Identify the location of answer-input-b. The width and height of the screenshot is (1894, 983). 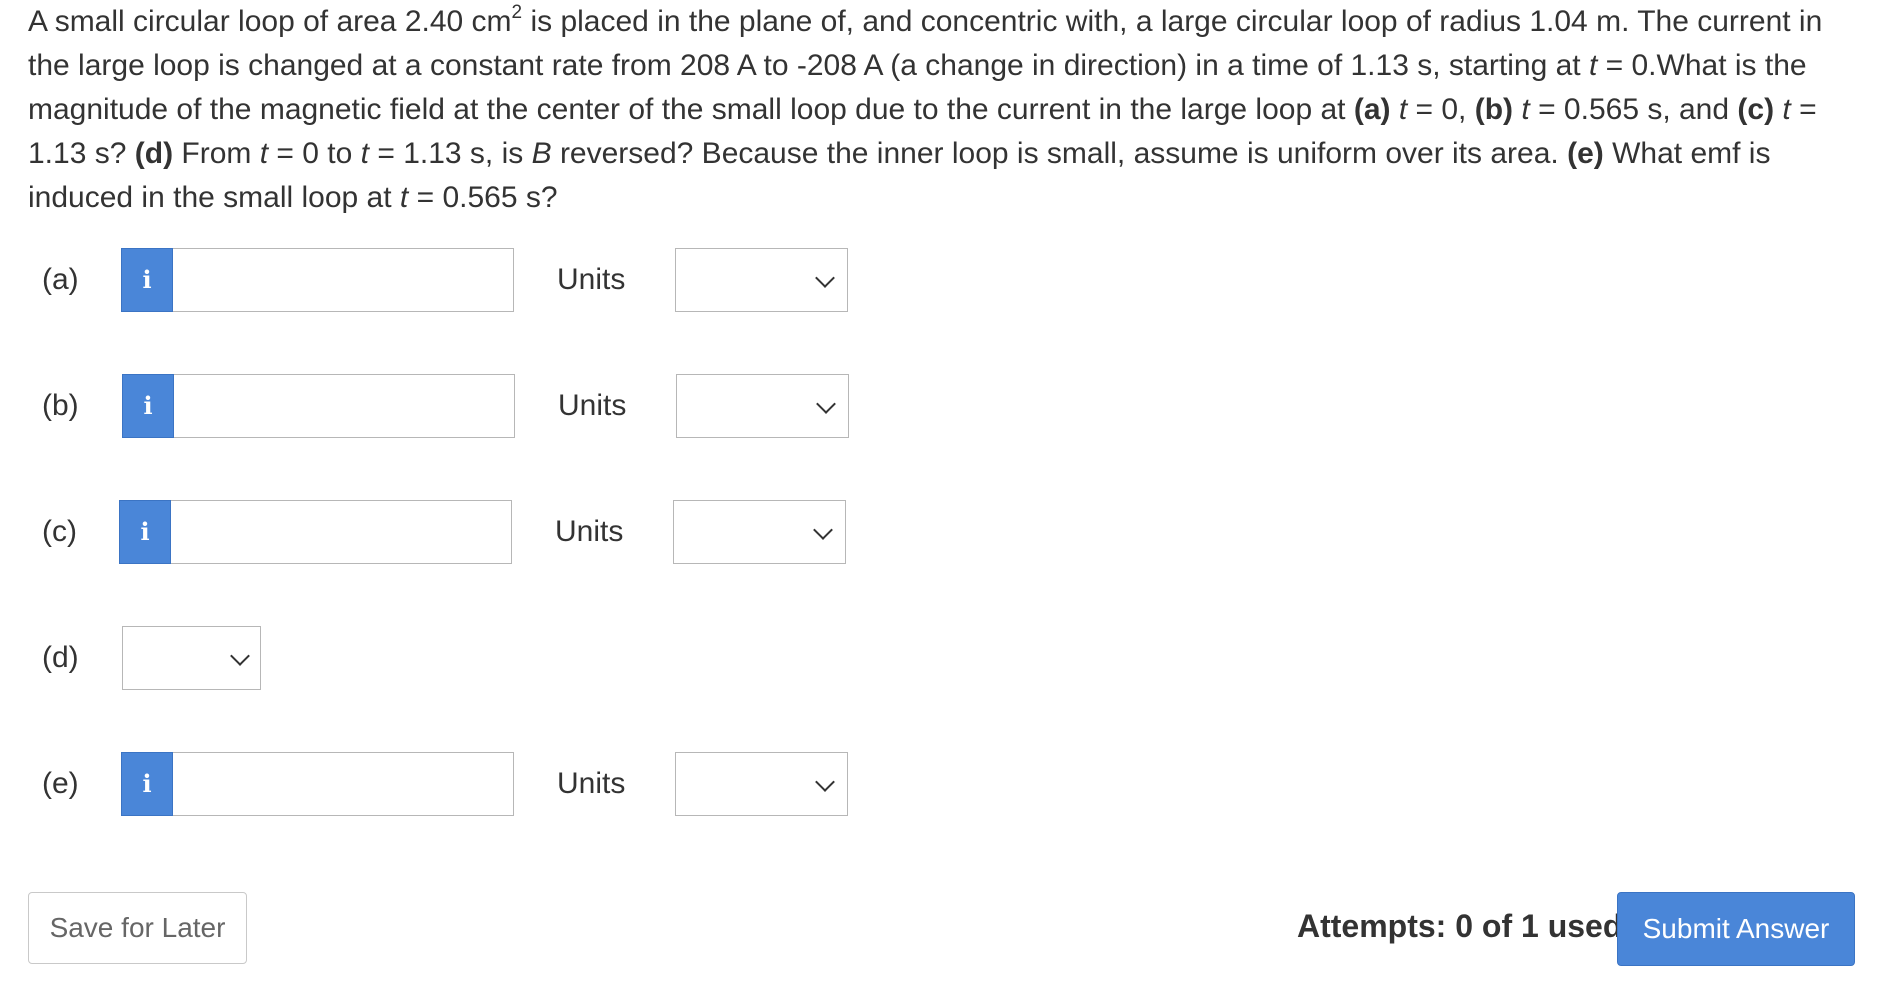
(344, 406).